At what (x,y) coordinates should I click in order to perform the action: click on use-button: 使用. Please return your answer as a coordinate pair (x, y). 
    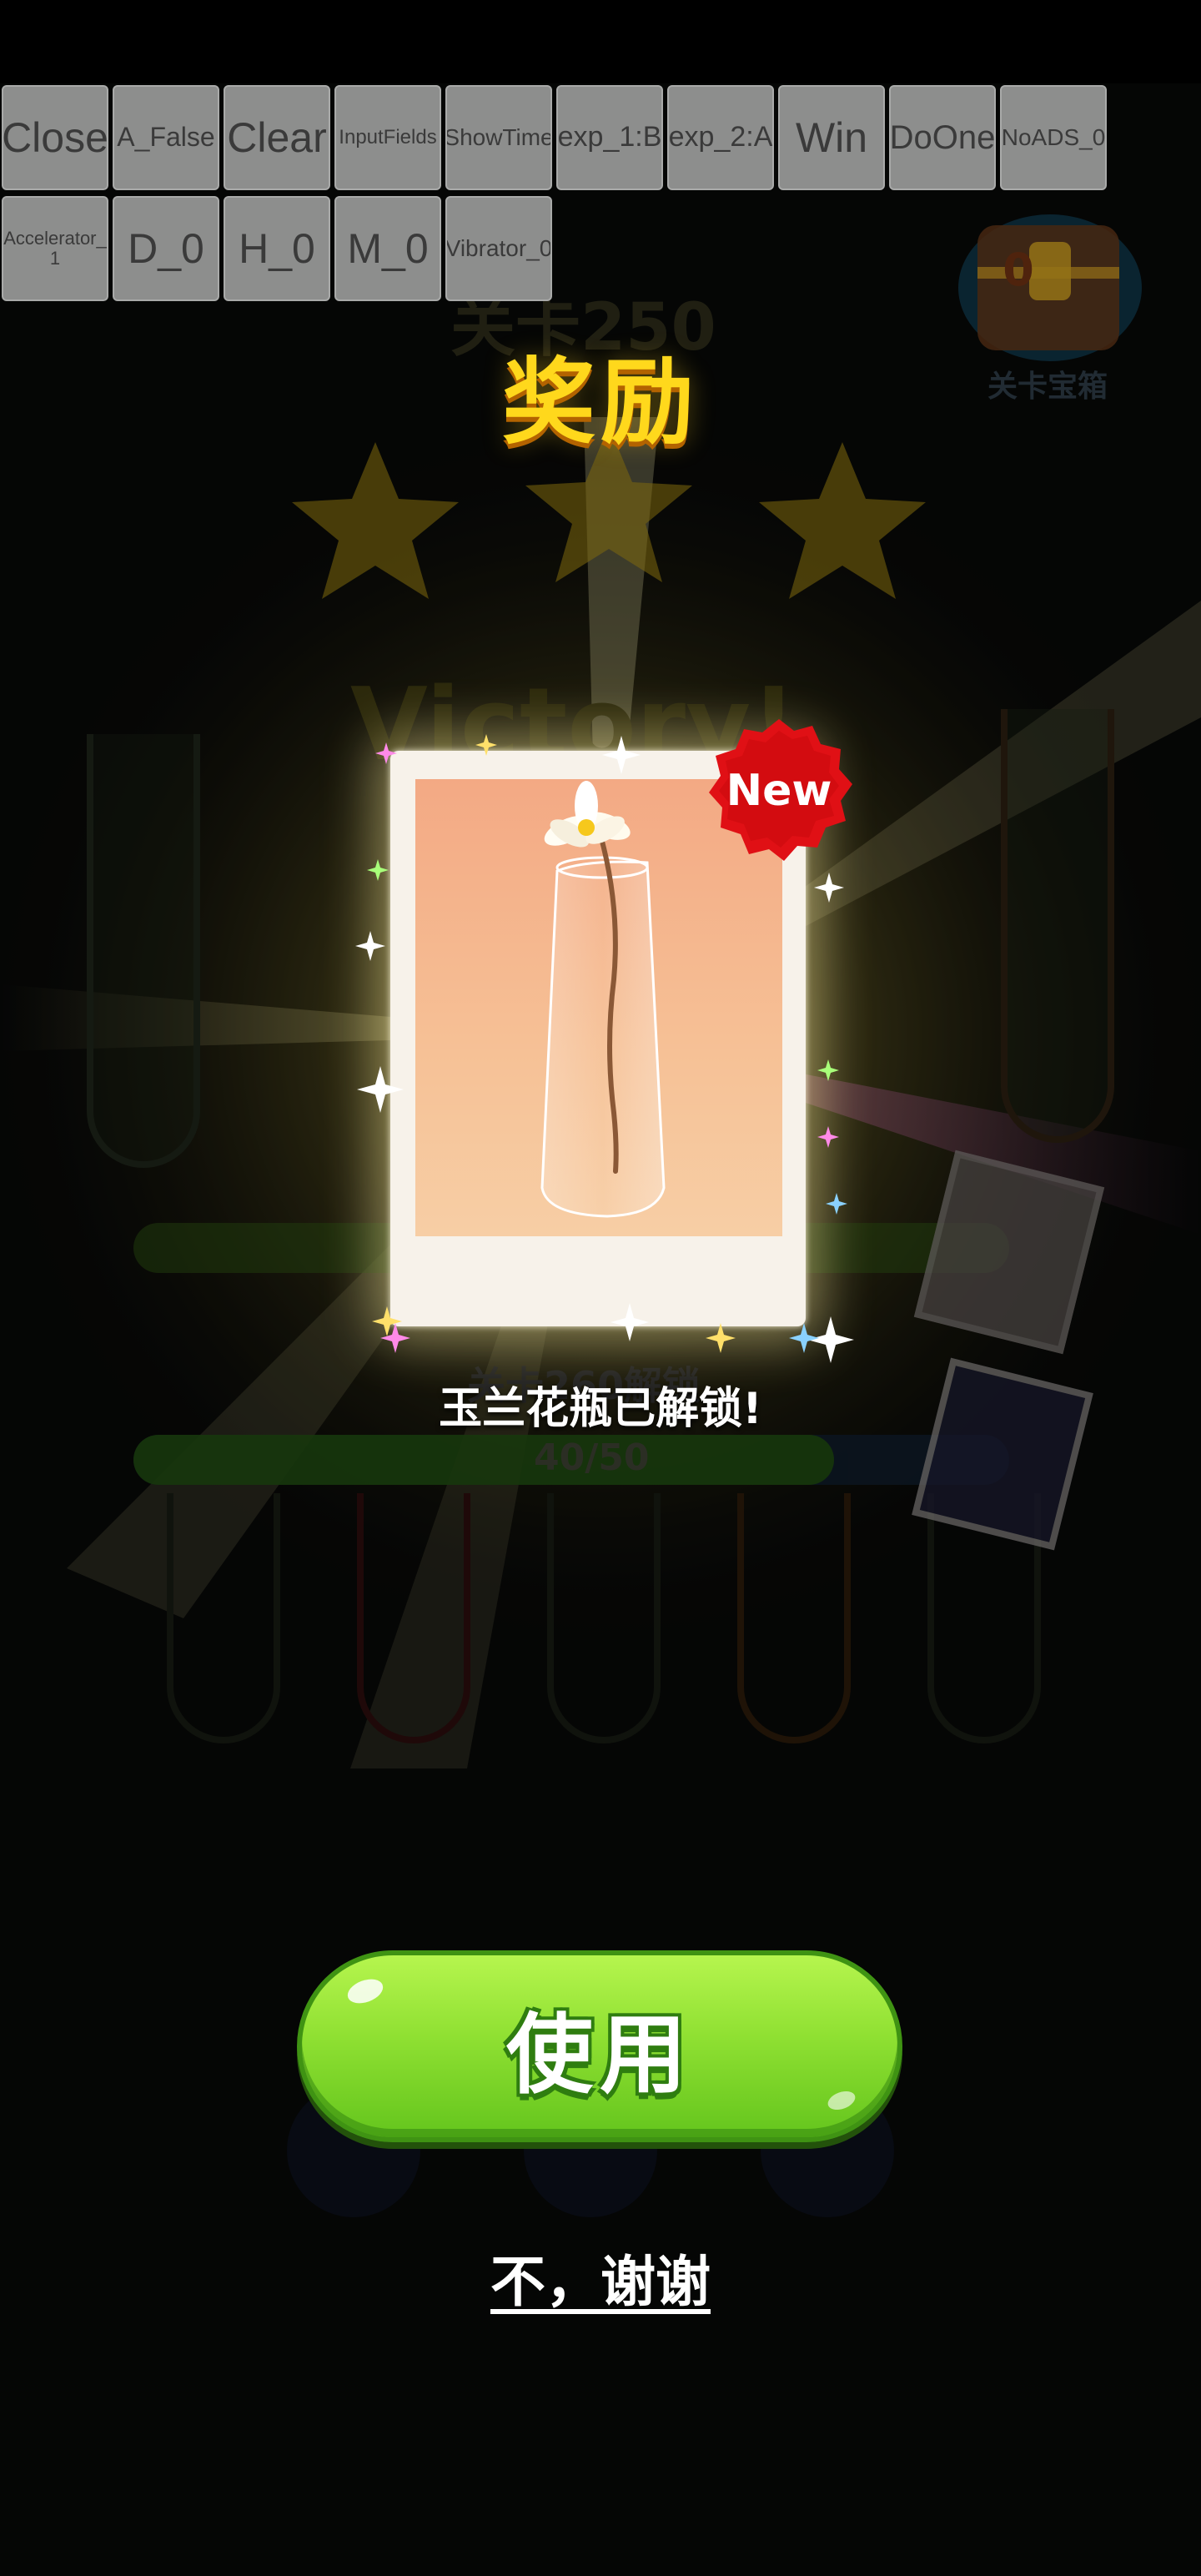
    Looking at the image, I should click on (600, 2046).